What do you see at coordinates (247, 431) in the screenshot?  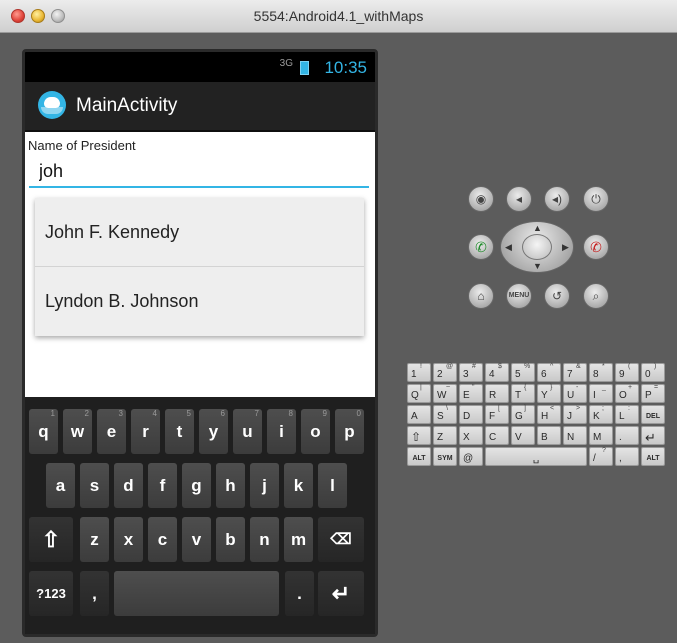 I see `key-u: 7u` at bounding box center [247, 431].